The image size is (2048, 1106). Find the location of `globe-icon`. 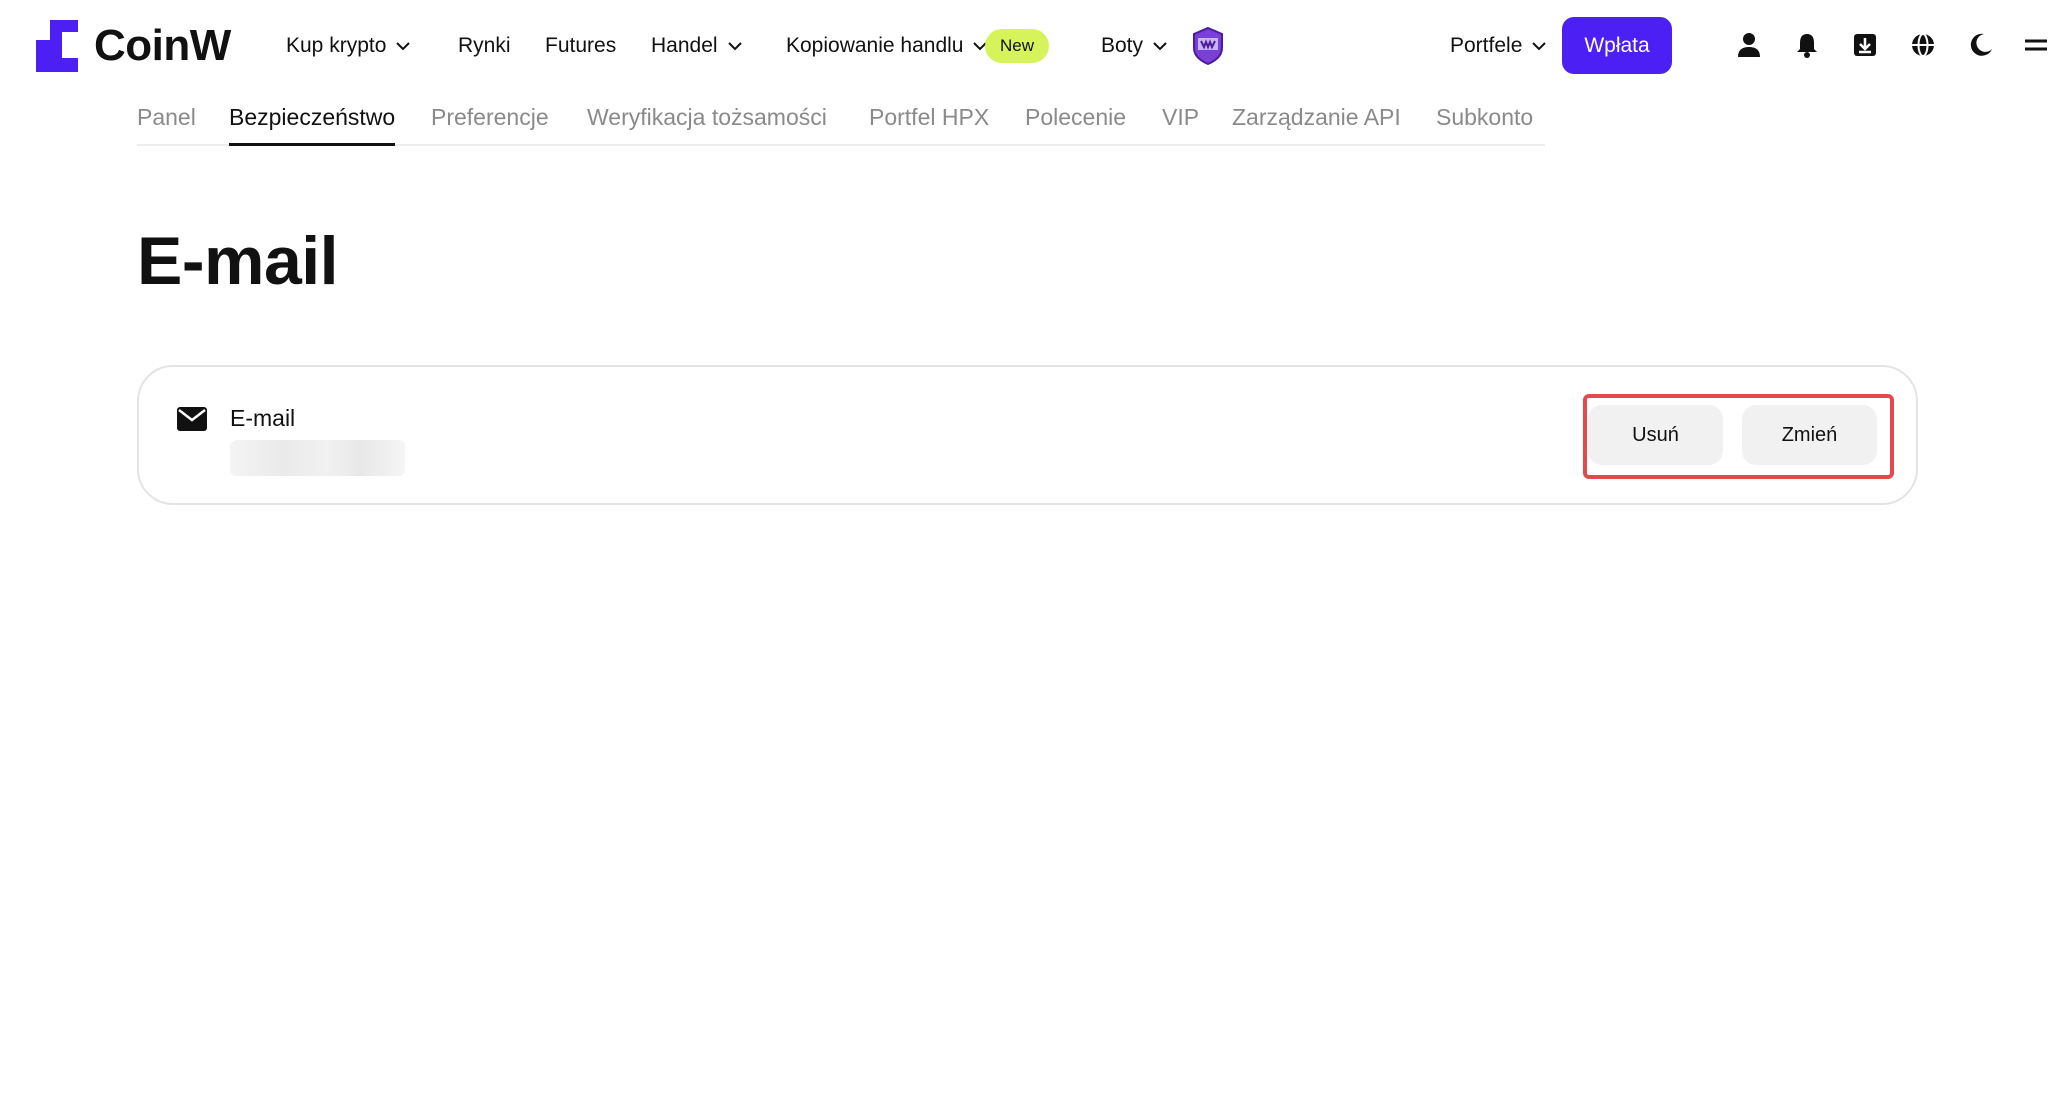

globe-icon is located at coordinates (1923, 45).